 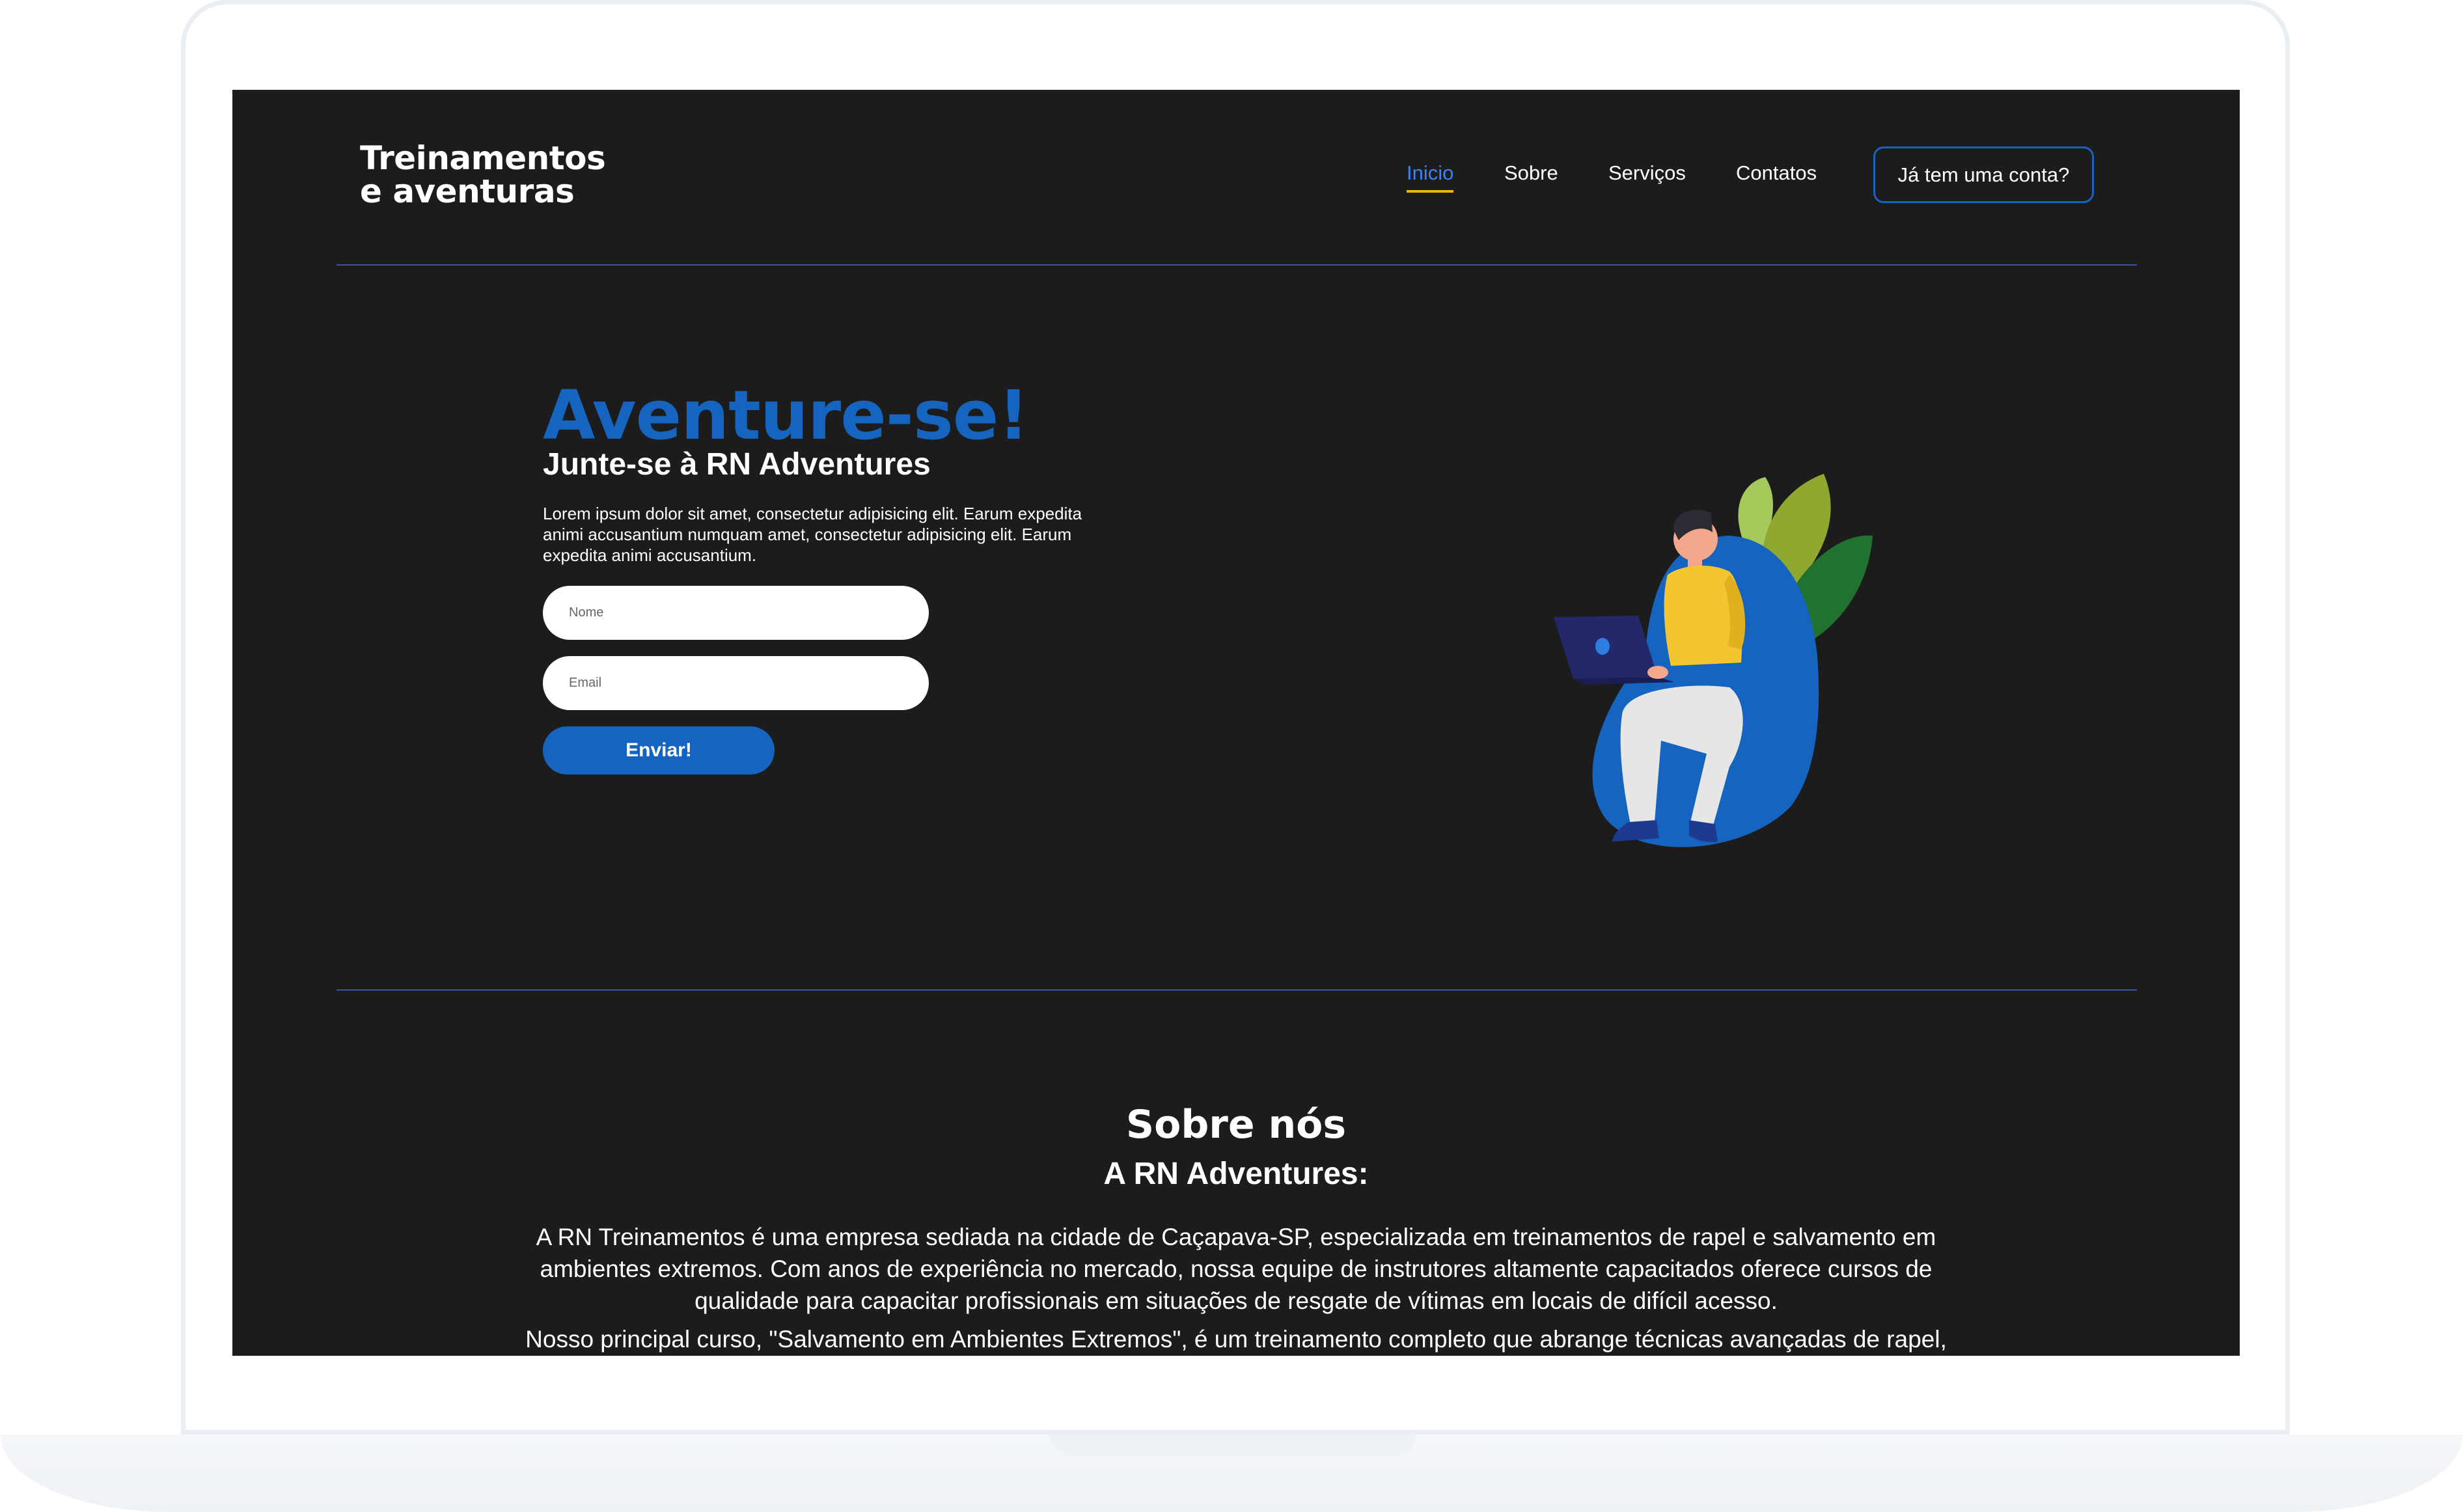 I want to click on nav-item-inicio: Inicio, so click(x=1430, y=177).